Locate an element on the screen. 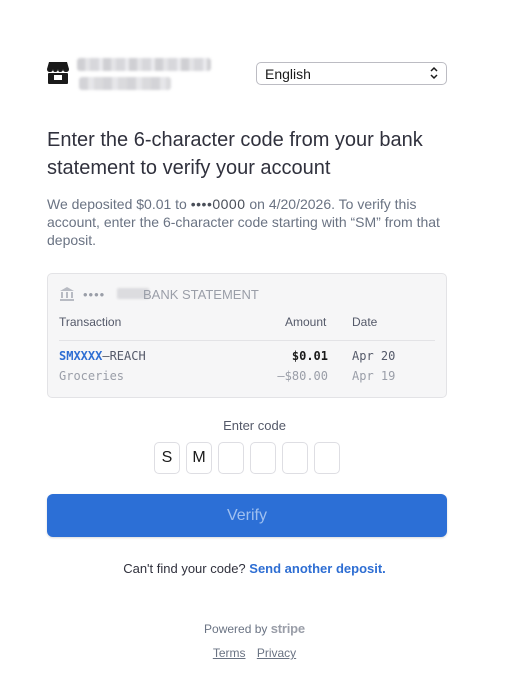 The image size is (509, 685). deposit-date: Apr 20 is located at coordinates (374, 356).